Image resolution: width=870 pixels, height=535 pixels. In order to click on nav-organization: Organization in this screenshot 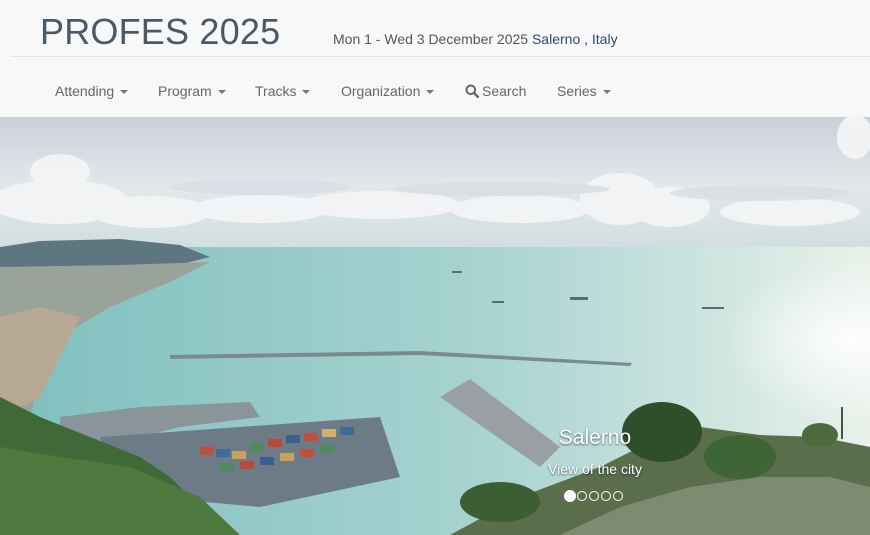, I will do `click(388, 91)`.